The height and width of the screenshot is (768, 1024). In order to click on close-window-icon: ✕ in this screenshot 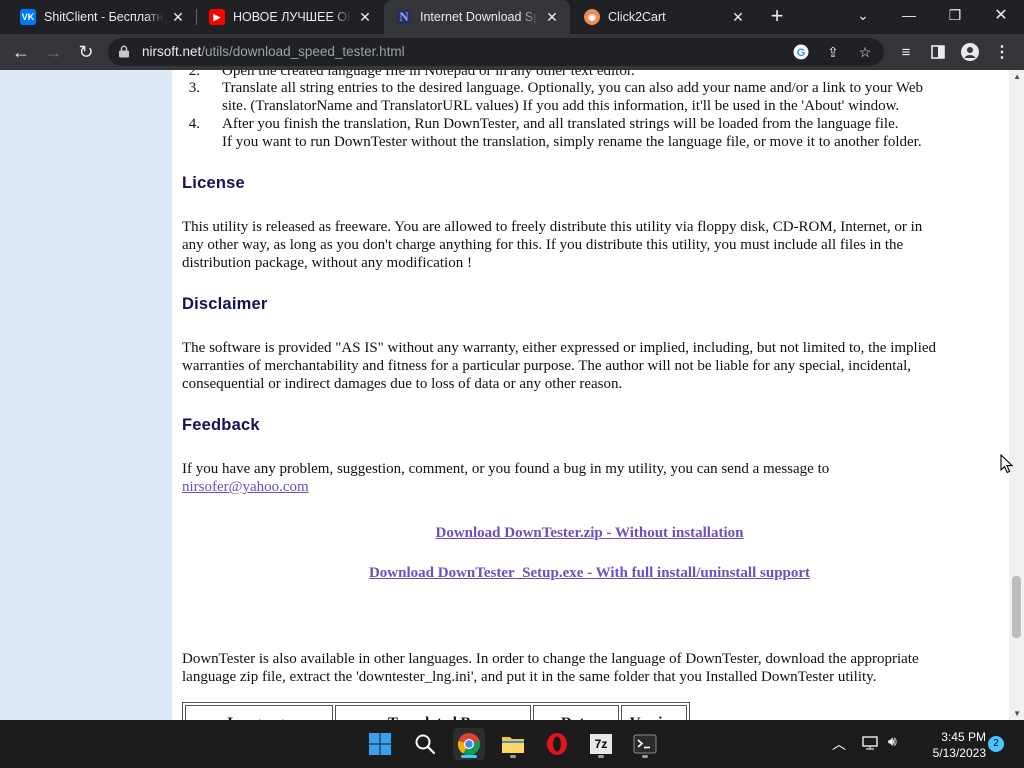, I will do `click(1001, 15)`.